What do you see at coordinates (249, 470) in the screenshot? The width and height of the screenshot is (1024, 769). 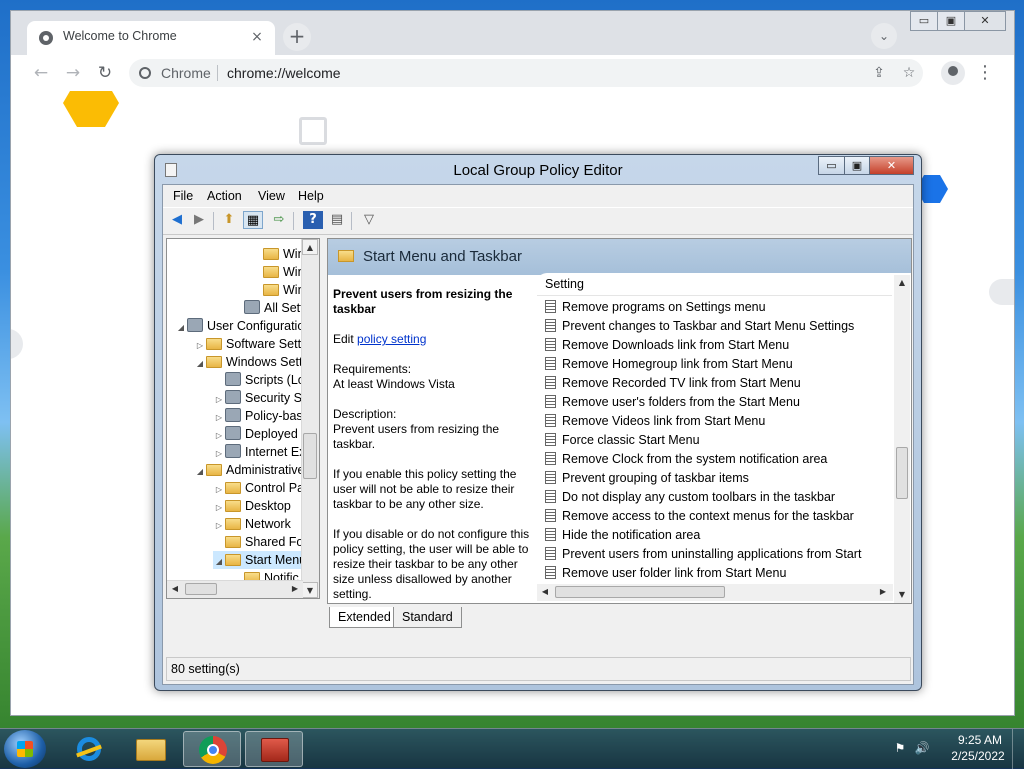 I see `tree-node: ◢ Administrative` at bounding box center [249, 470].